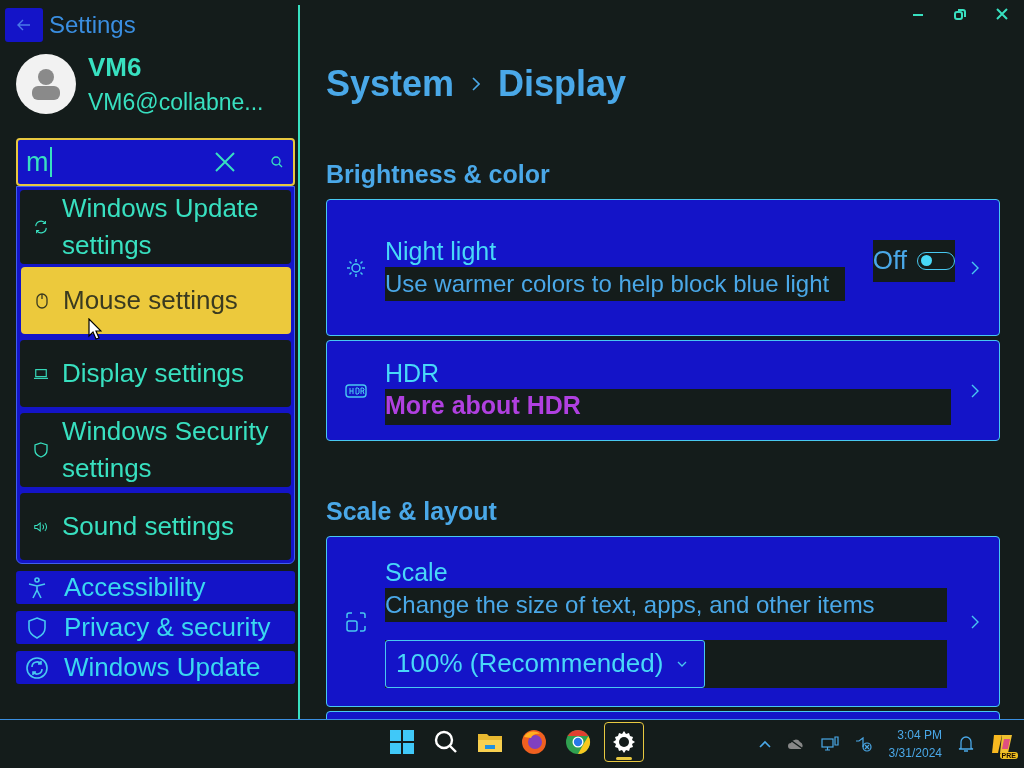 The width and height of the screenshot is (1024, 768). I want to click on scale-dropdown: 100% (Recommended), so click(545, 663).